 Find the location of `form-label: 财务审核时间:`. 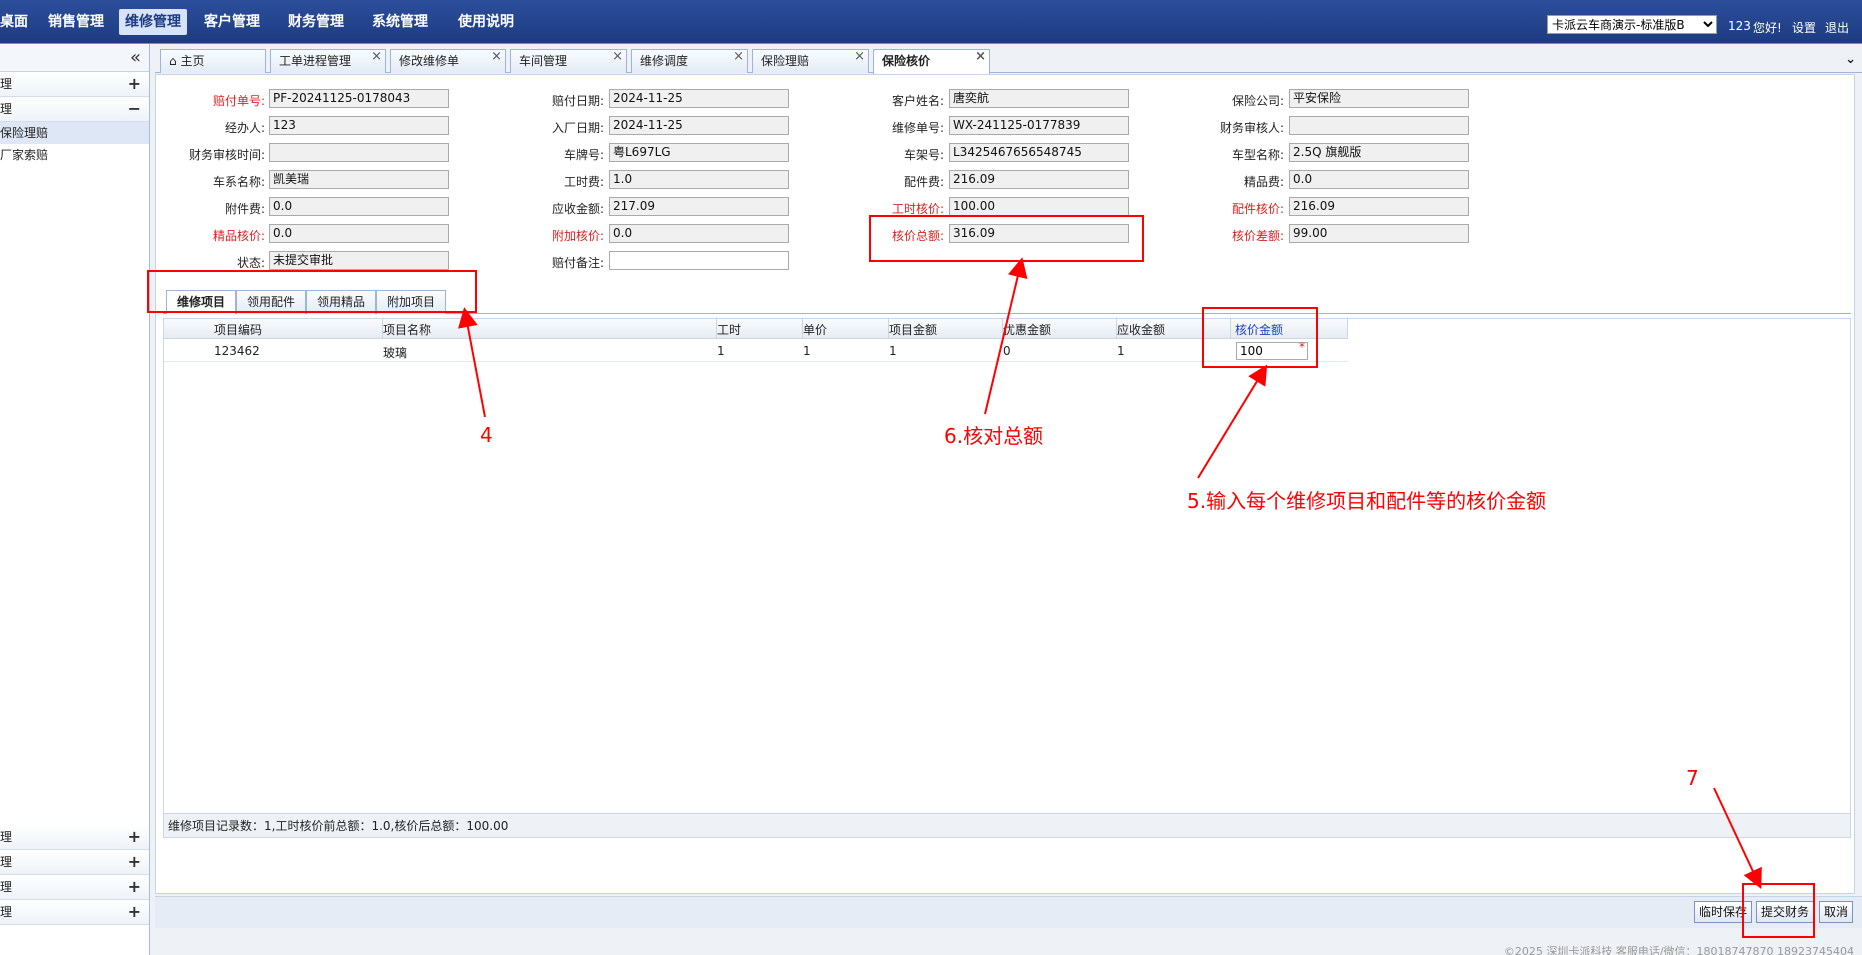

form-label: 财务审核时间: is located at coordinates (226, 155).